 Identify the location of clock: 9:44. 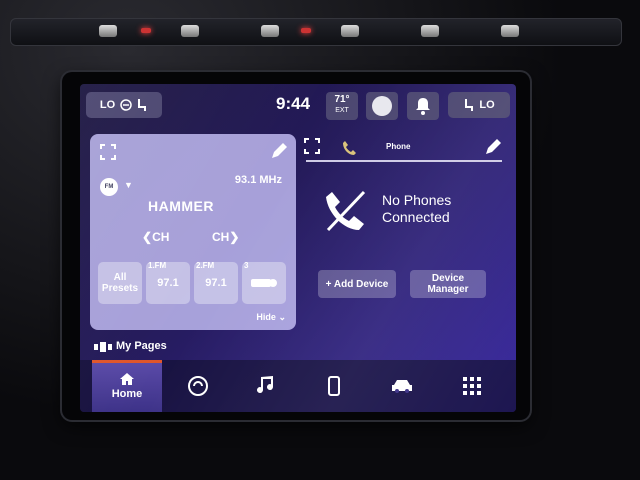
(293, 103).